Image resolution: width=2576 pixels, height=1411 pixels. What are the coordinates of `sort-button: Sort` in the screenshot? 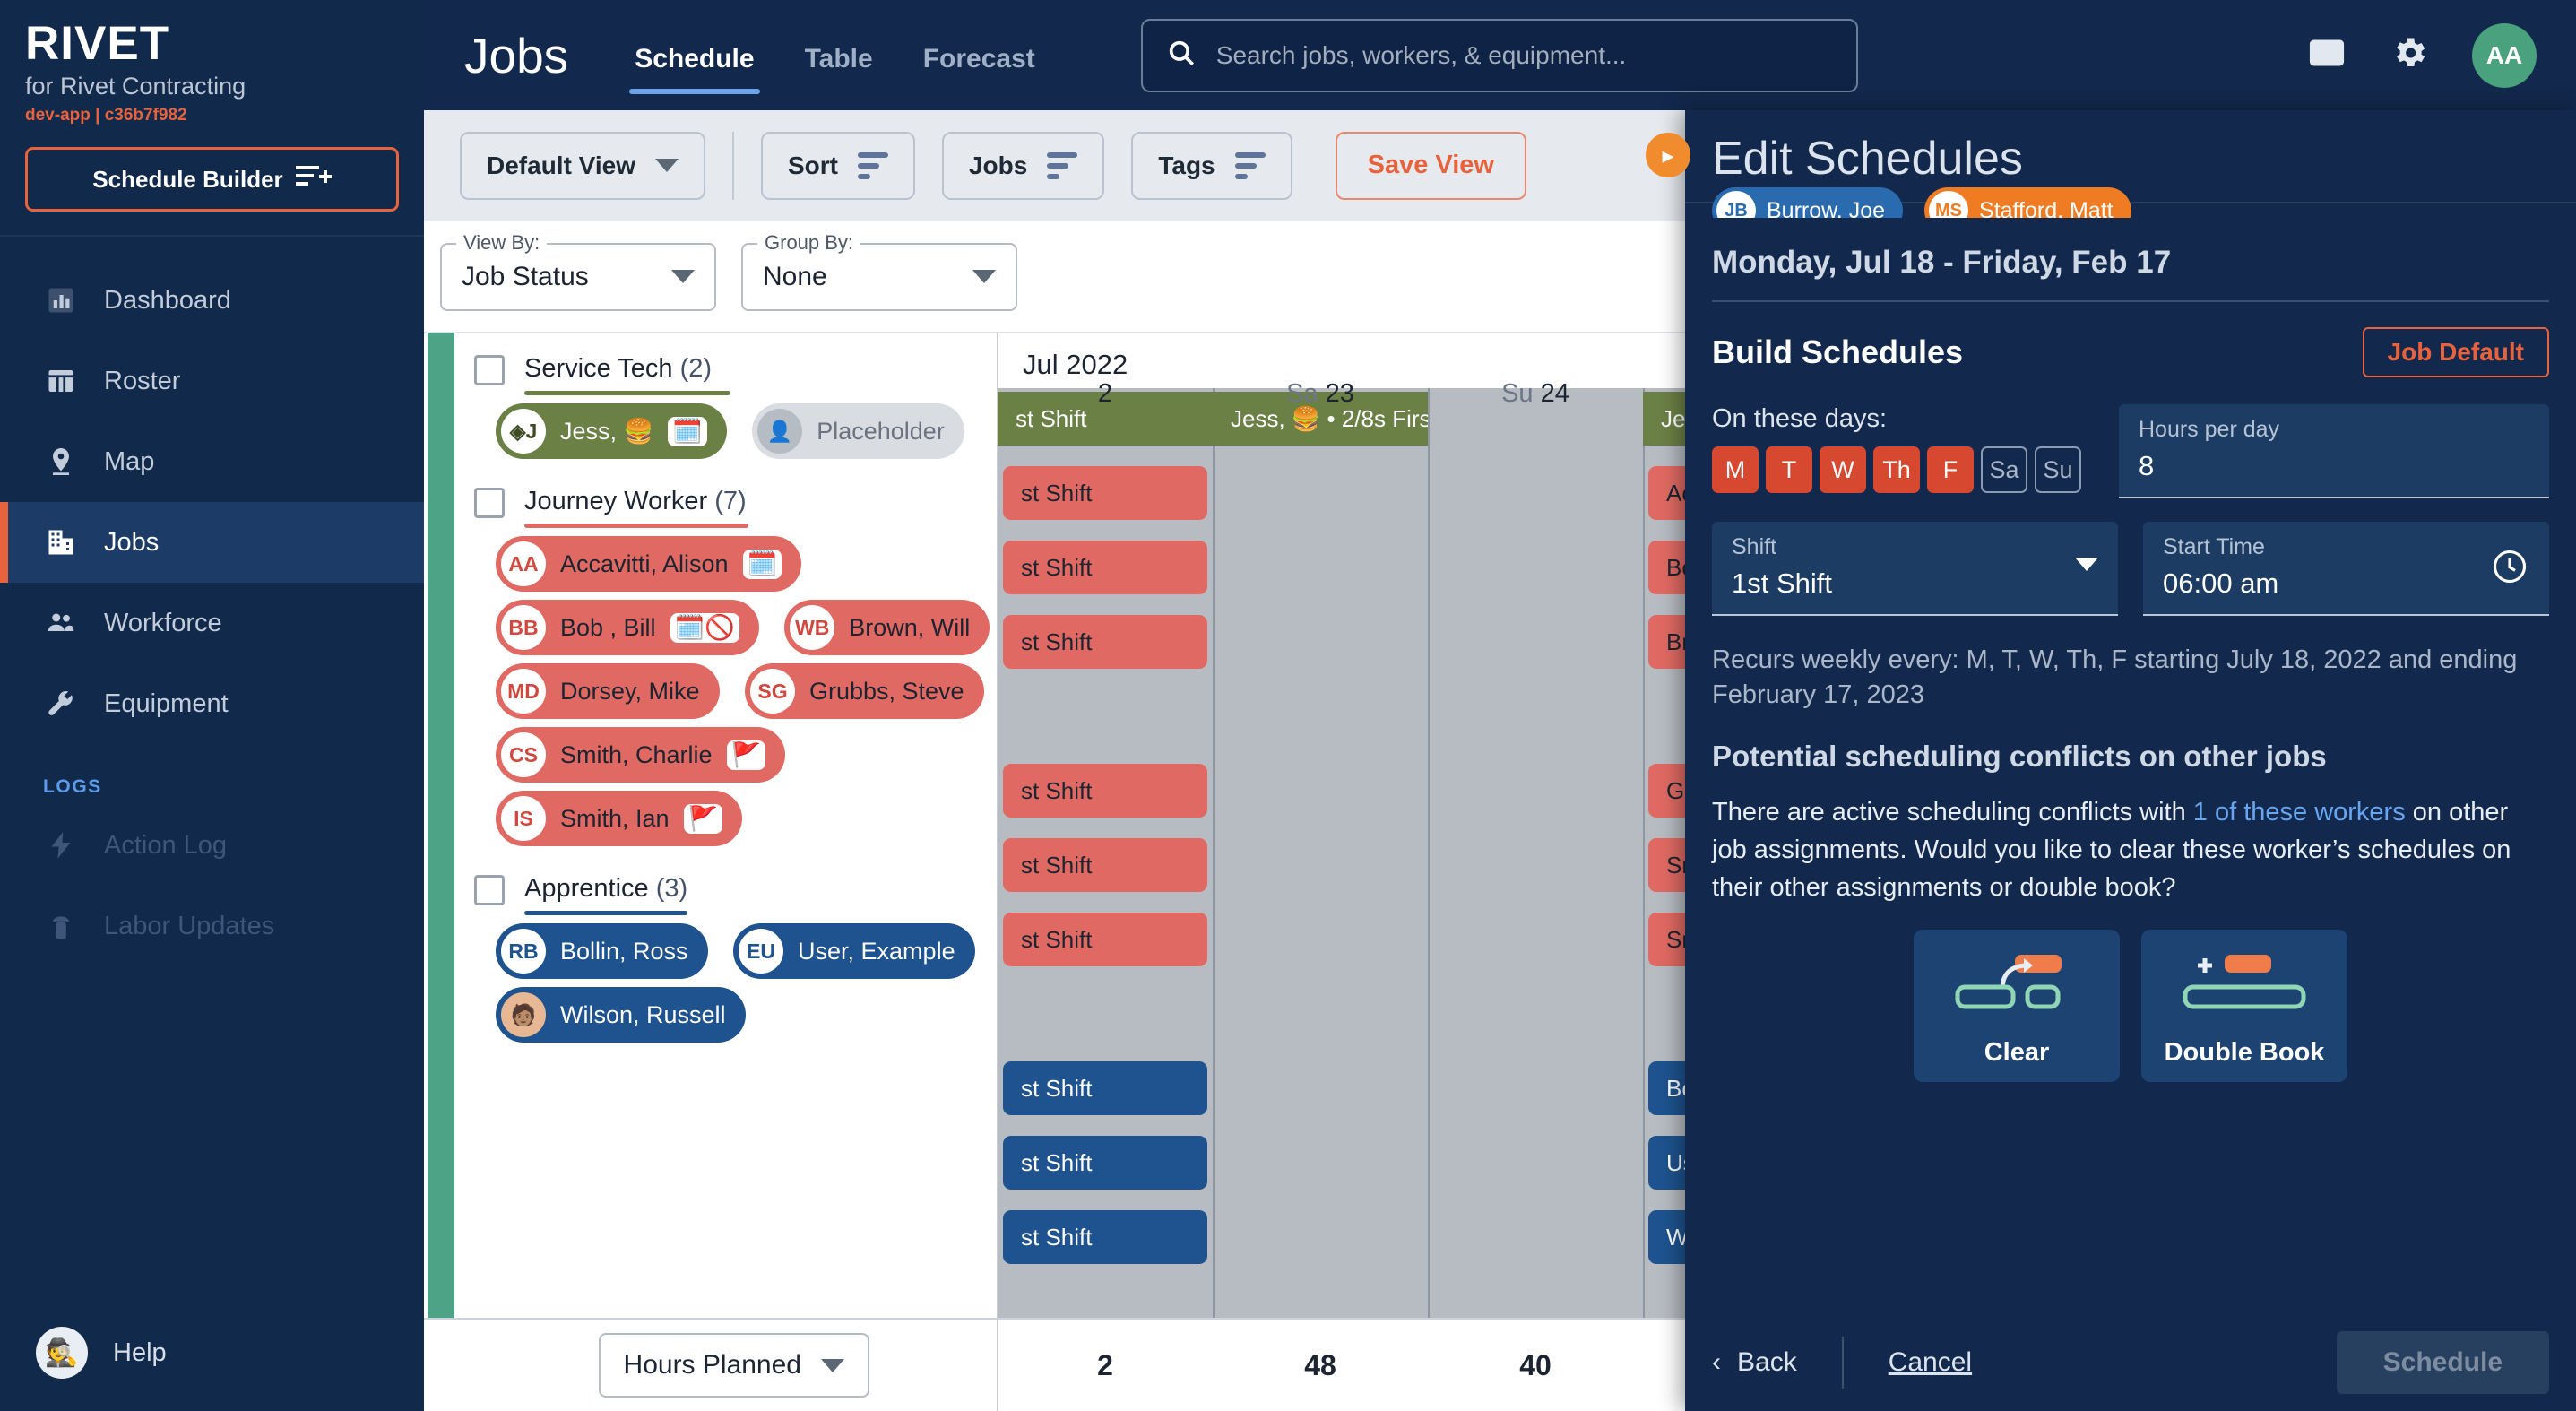 It's located at (837, 165).